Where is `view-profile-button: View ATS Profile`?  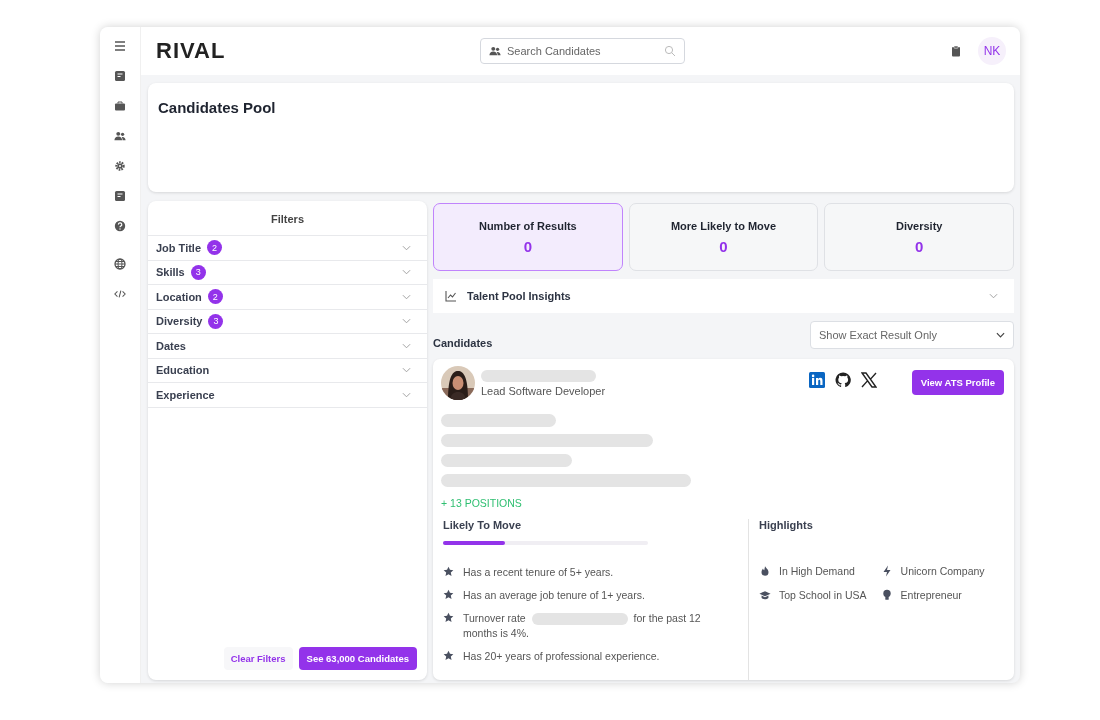
view-profile-button: View ATS Profile is located at coordinates (957, 382).